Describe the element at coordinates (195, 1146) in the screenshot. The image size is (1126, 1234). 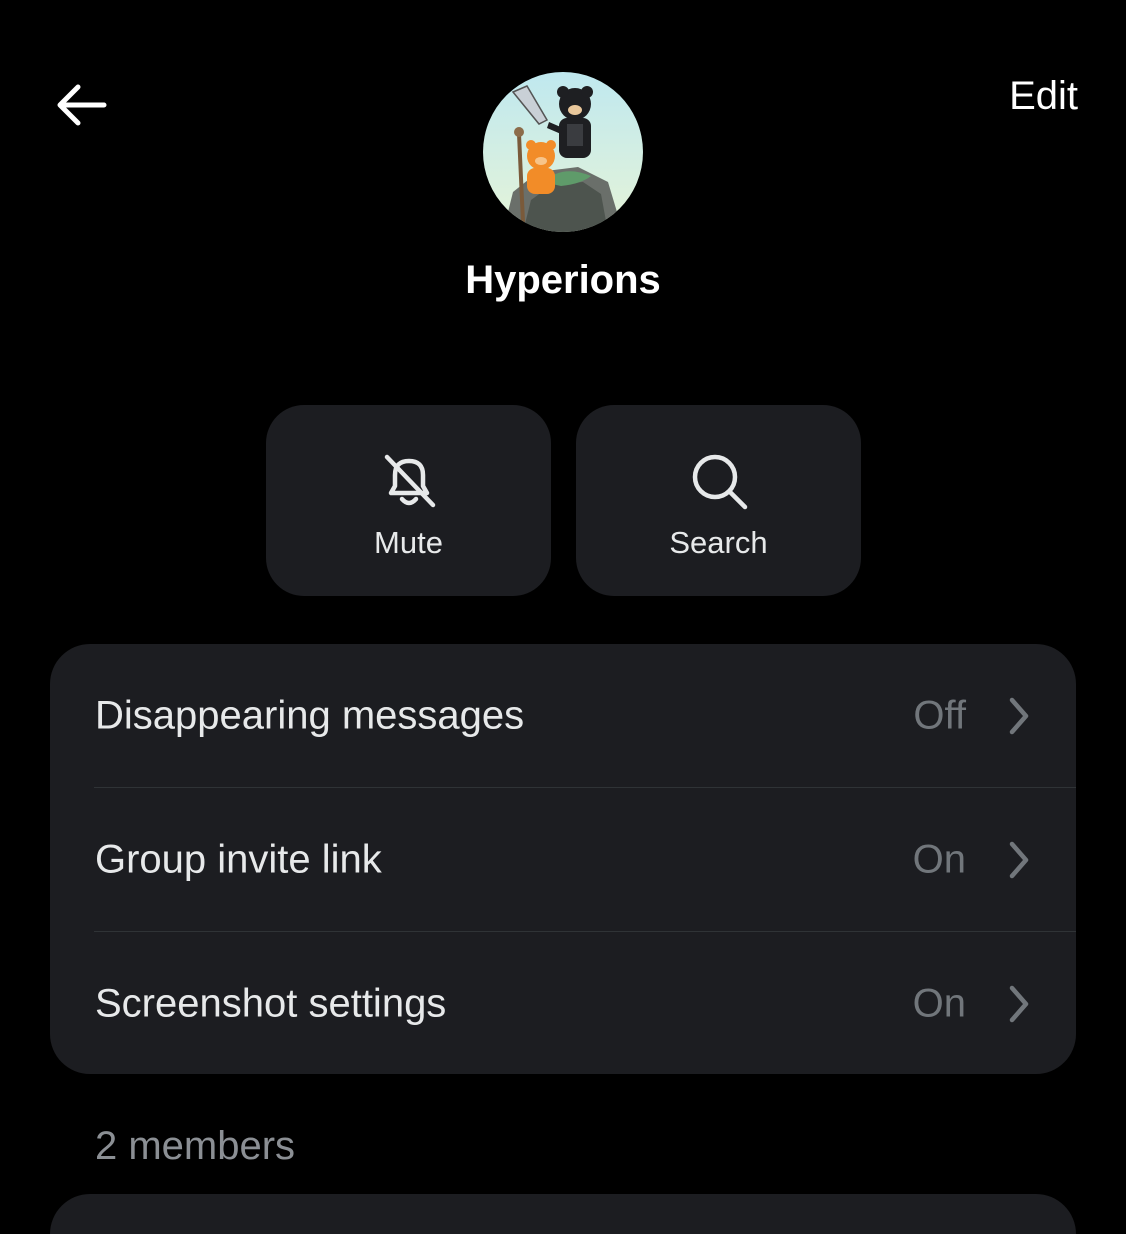
I see `members-heading: 2 members` at that location.